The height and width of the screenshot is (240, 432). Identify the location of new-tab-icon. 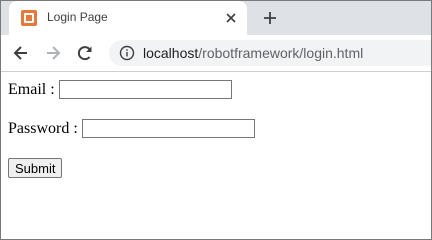
(270, 18).